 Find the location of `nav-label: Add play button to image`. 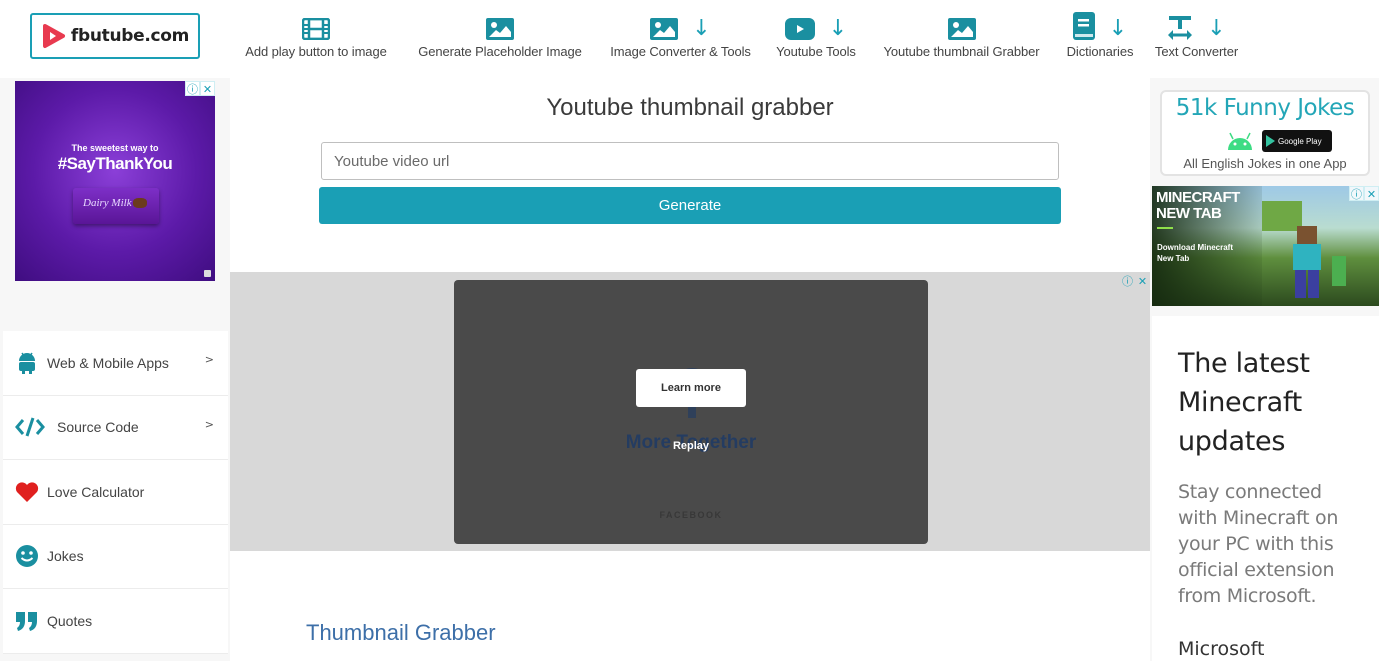

nav-label: Add play button to image is located at coordinates (316, 51).